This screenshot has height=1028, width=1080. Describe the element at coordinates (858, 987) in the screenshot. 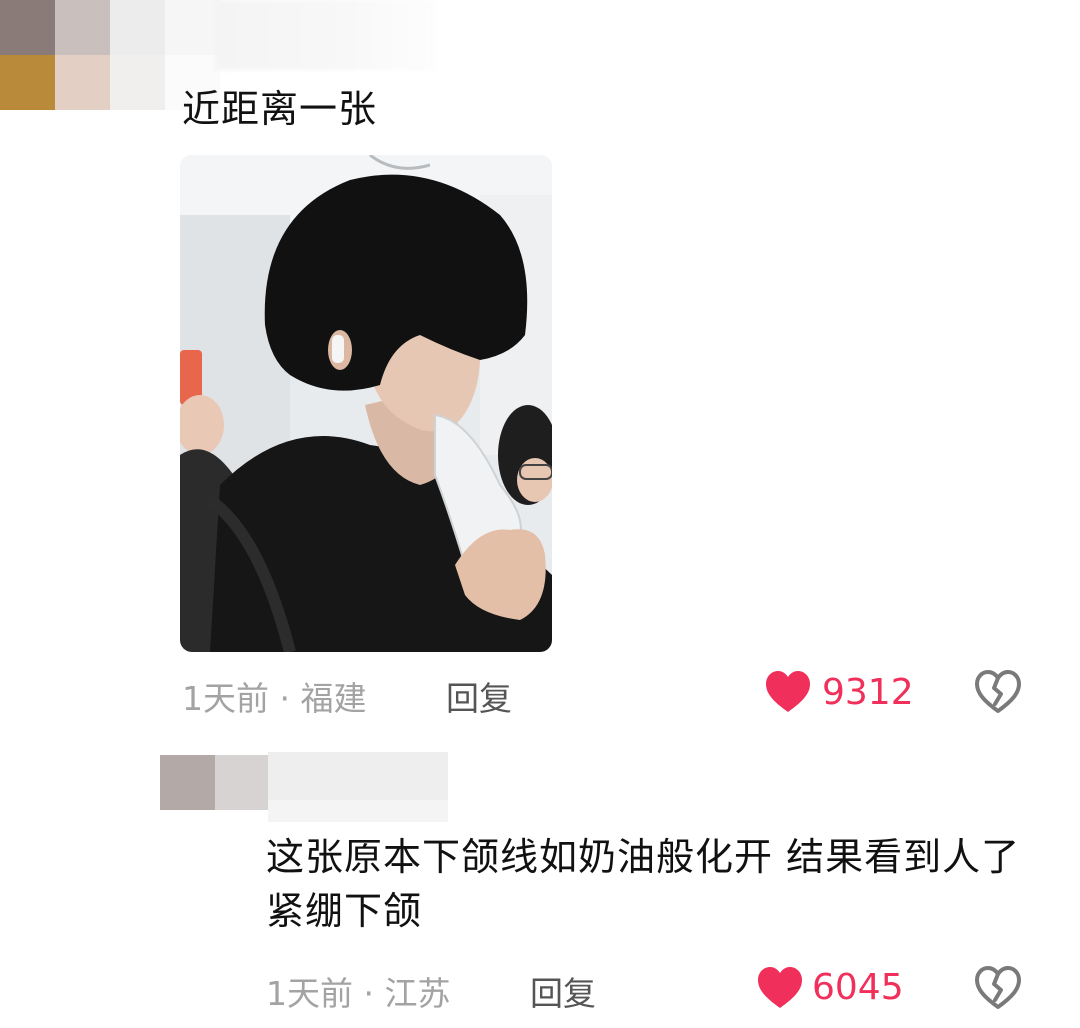

I see `like-count: 6045` at that location.